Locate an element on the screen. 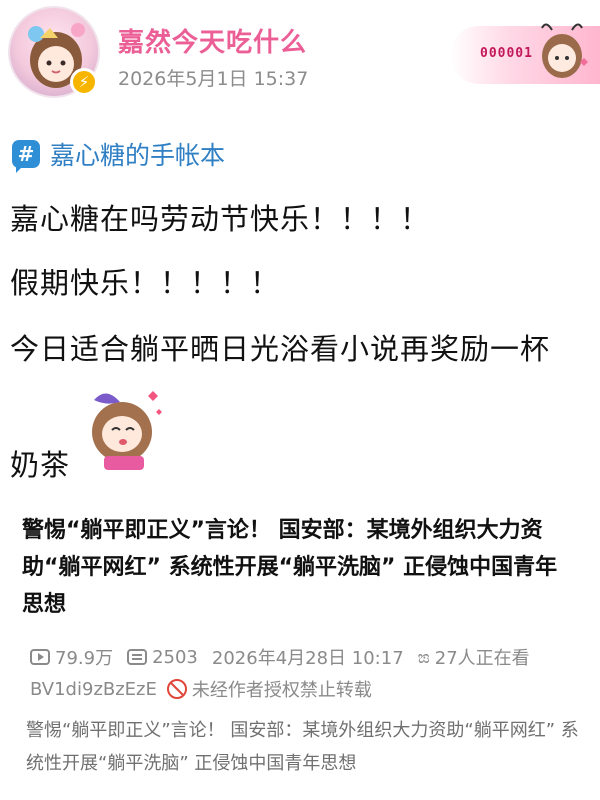 This screenshot has height=800, width=600. post-header: ⚡ 嘉然今天吃什么 2026年5月1日 15:37 000001 is located at coordinates (300, 55).